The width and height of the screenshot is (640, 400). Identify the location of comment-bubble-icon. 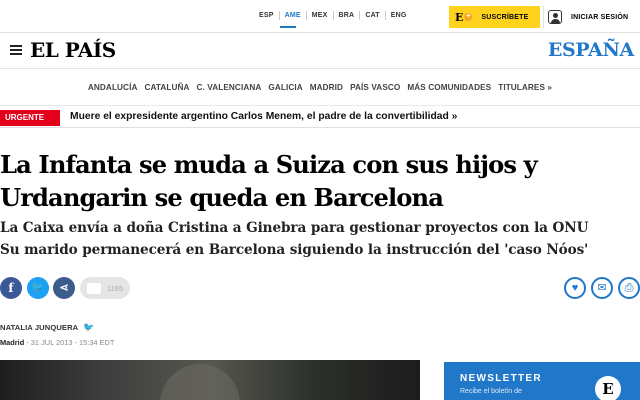
(94, 288).